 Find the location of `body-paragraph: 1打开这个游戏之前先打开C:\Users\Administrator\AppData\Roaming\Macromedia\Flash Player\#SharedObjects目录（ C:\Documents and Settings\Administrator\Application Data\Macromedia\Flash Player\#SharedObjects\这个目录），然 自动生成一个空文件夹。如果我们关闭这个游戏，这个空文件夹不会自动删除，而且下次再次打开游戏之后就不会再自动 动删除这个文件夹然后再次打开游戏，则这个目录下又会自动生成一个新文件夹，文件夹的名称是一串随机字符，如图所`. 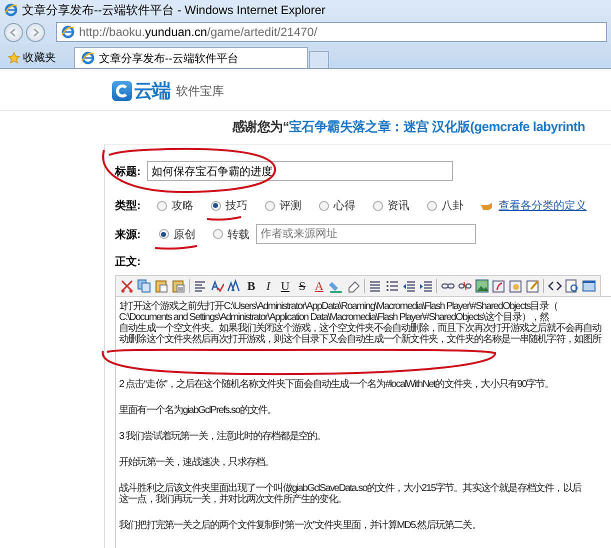

body-paragraph: 1打开这个游戏之前先打开C:\Users\Administrator\AppData\Roaming\Macromedia\Flash Player\#SharedObjects目录（ C:\Documents and Settings\Administrator\Application Data\Macromedia\Flash Player\#SharedObjects\这个目录），然 自动生成一个空文件夹。如果我们关闭这个游戏，这个空文件夹不会自动删除，而且下次再次打开游戏之后就不会再自动 动删除这个文件夹然后再次打开游戏，则这个目录下又会自动生成一个新文件夹，文件夹的名称是一串随机字符，如图所 is located at coordinates (361, 323).